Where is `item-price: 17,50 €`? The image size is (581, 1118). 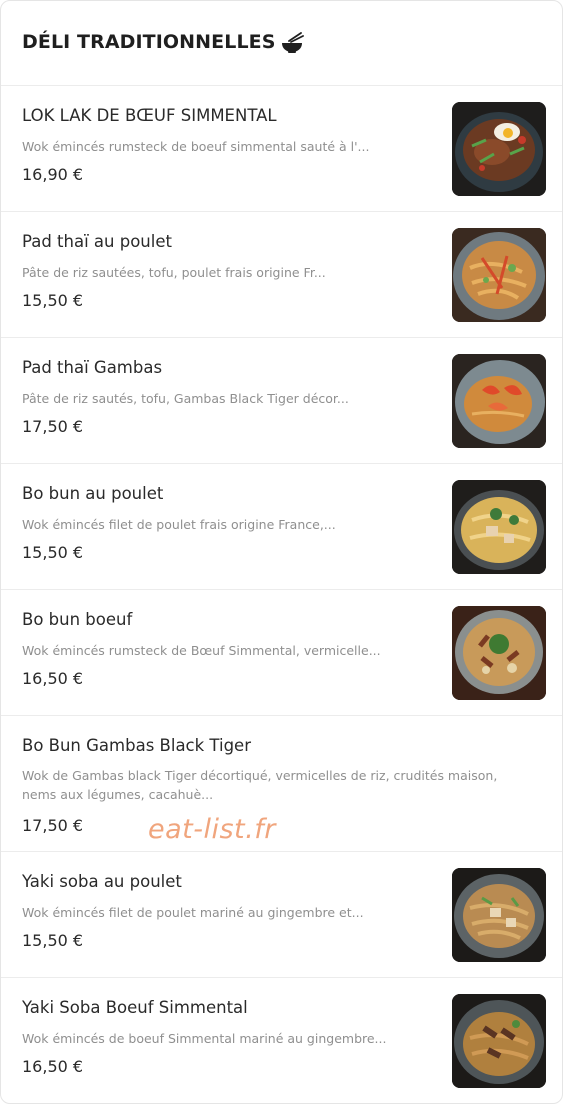 item-price: 17,50 € is located at coordinates (53, 825).